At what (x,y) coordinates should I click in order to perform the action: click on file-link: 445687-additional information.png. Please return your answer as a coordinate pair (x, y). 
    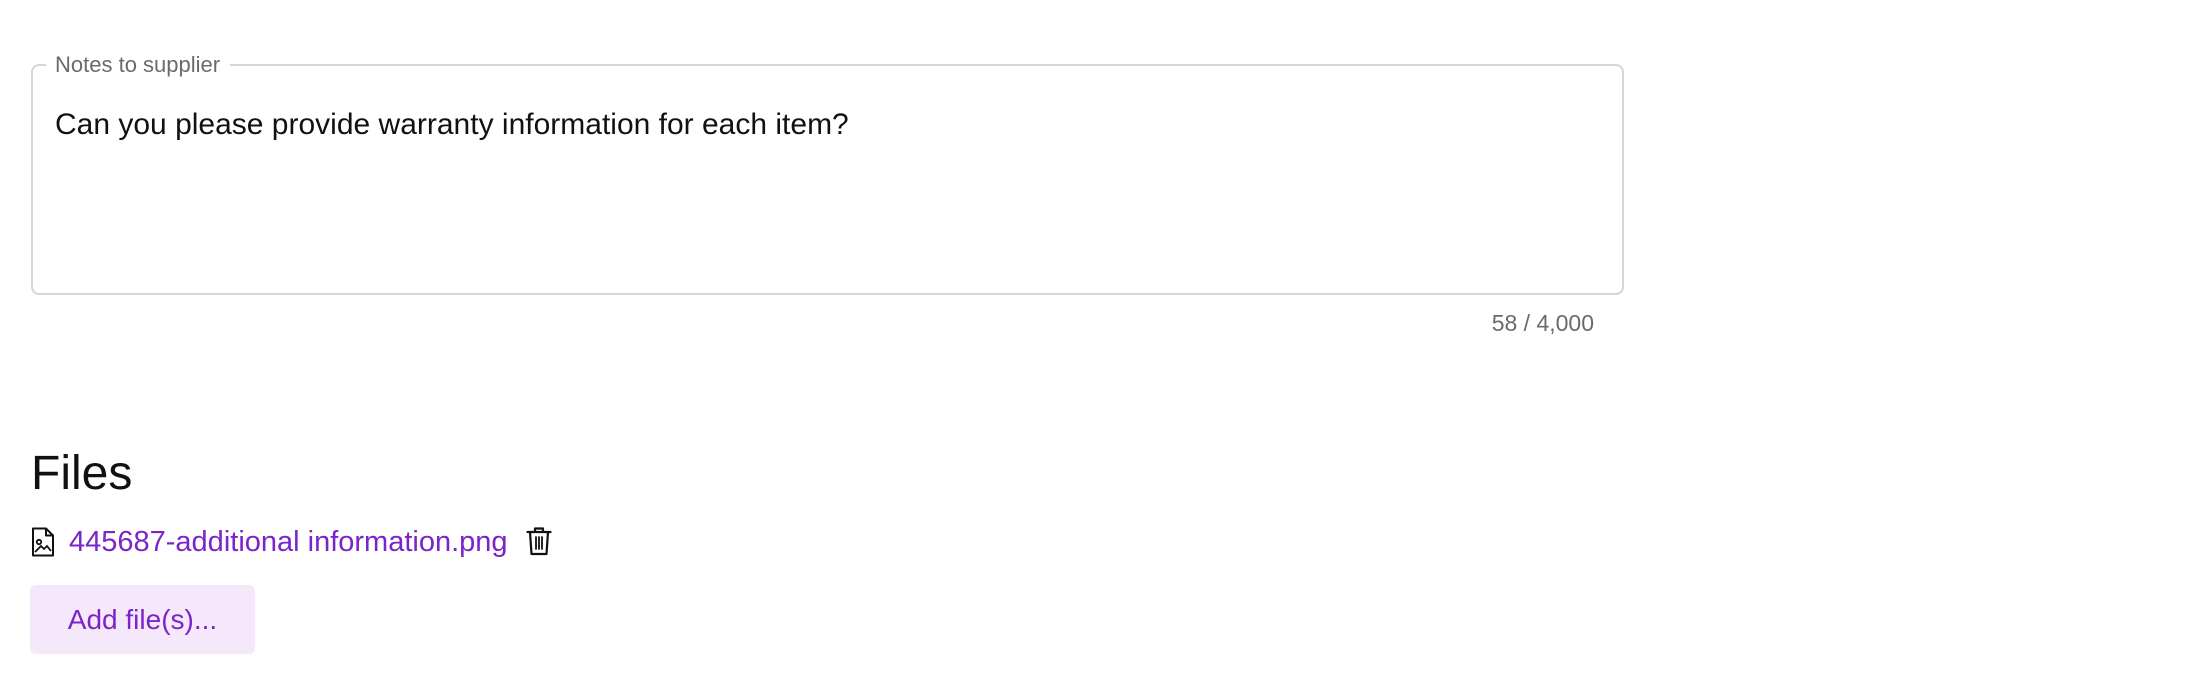
    Looking at the image, I should click on (288, 542).